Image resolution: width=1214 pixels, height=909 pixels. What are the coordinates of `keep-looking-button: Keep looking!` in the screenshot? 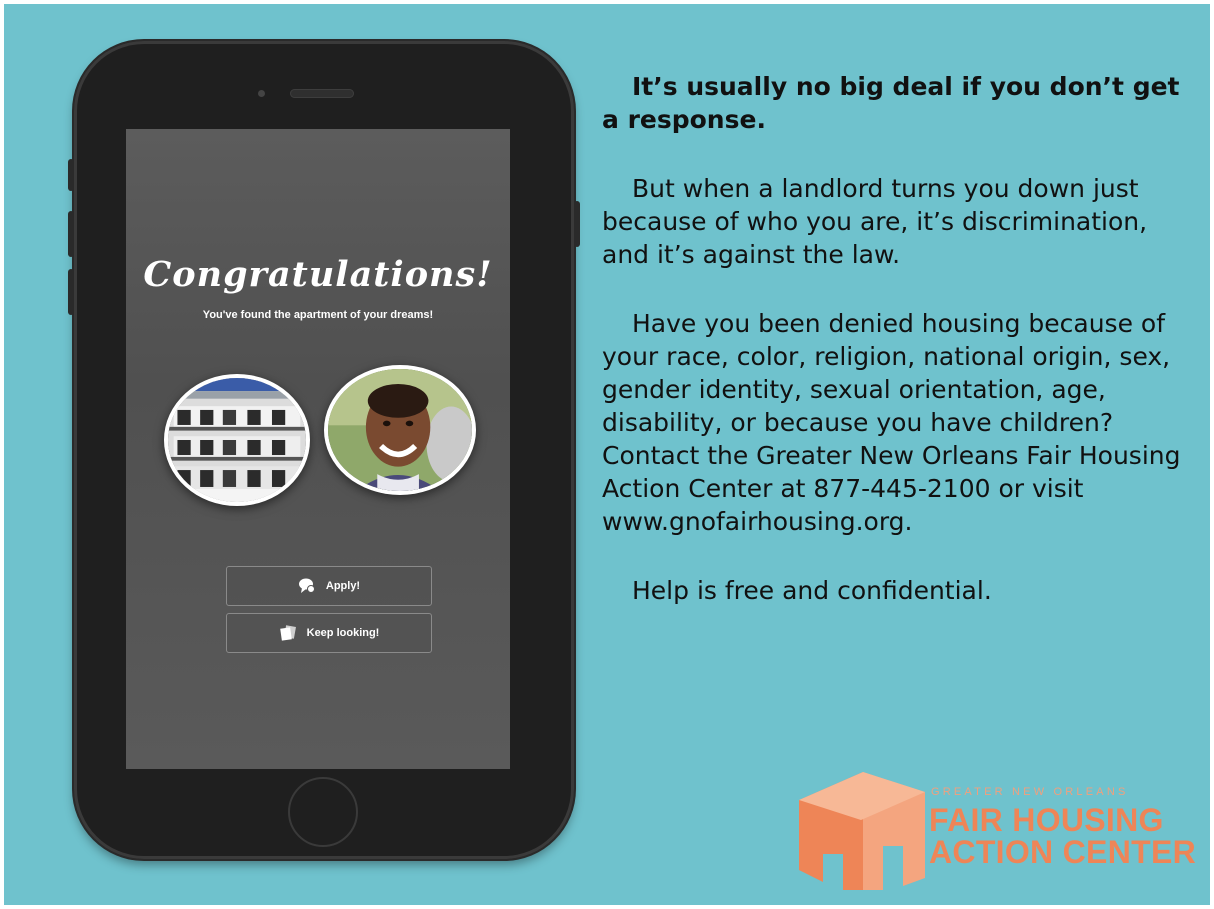 It's located at (329, 633).